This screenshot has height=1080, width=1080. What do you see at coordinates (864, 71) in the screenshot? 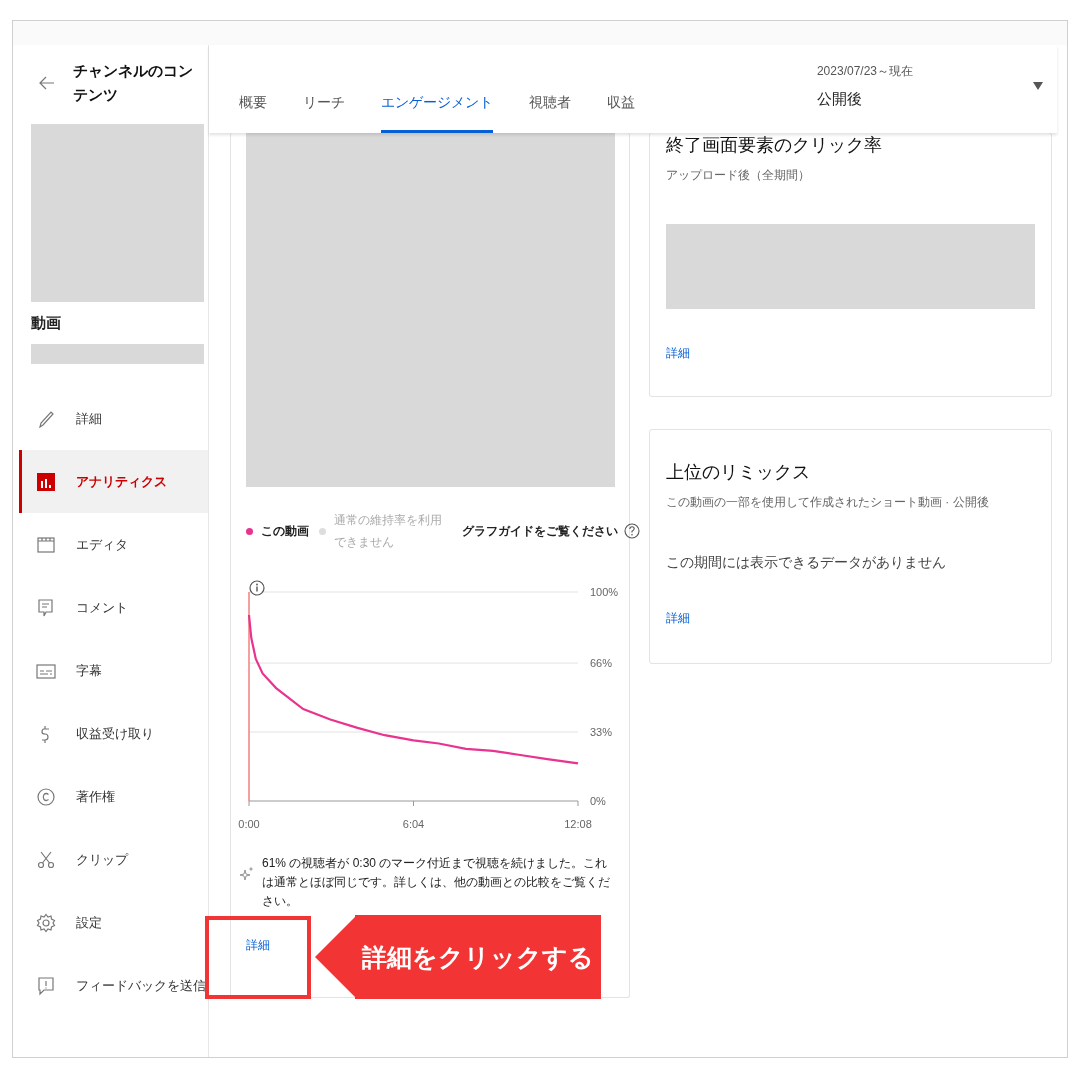
I see `date-period: 2023/07/23～現在` at bounding box center [864, 71].